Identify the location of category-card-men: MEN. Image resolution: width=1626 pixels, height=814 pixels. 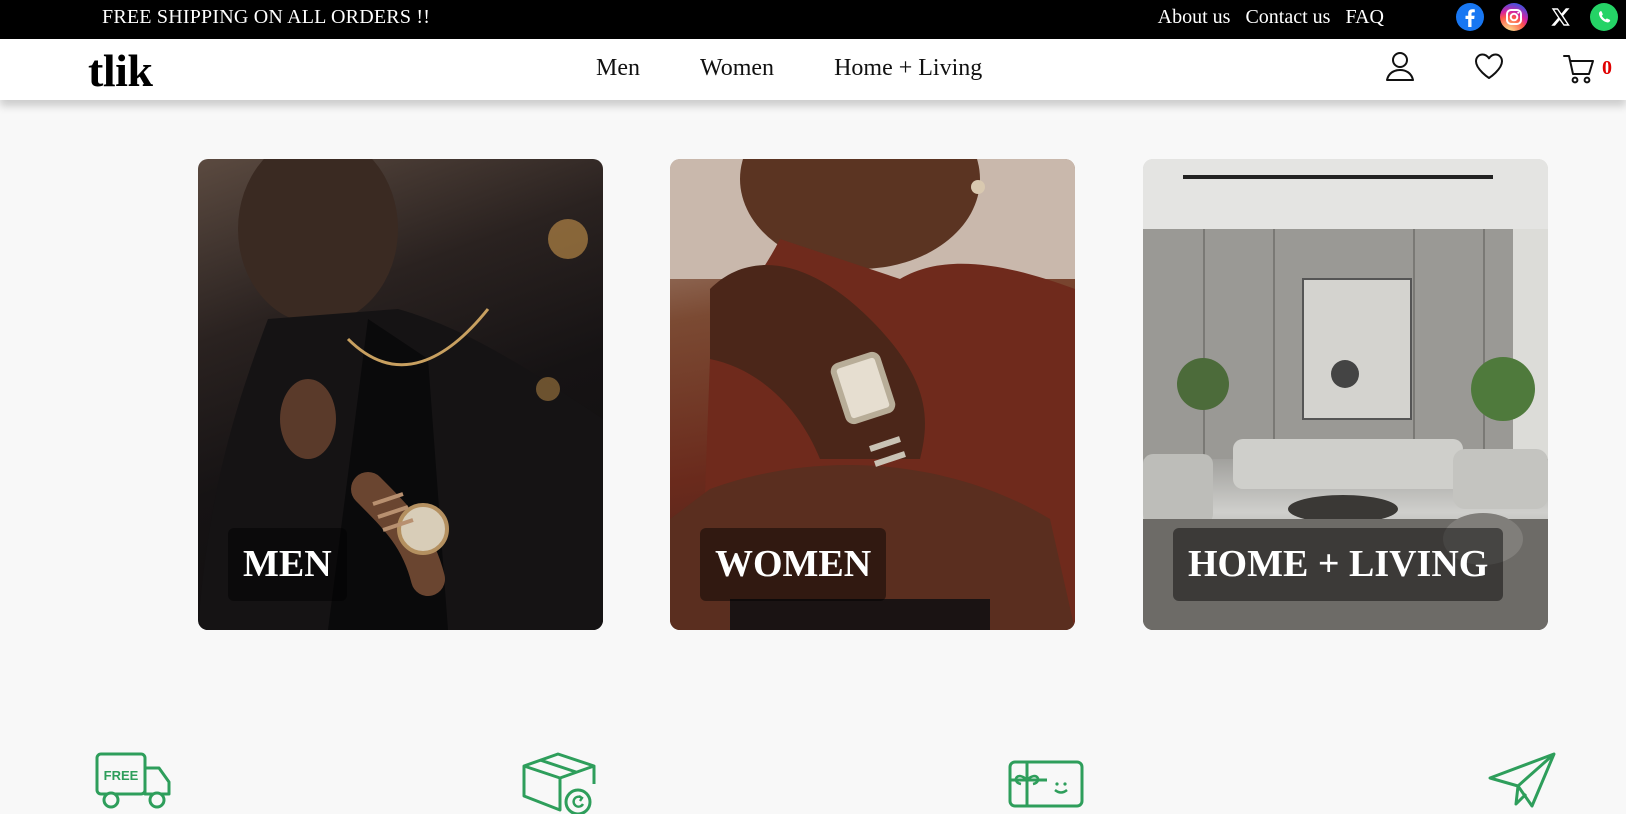
(400, 394).